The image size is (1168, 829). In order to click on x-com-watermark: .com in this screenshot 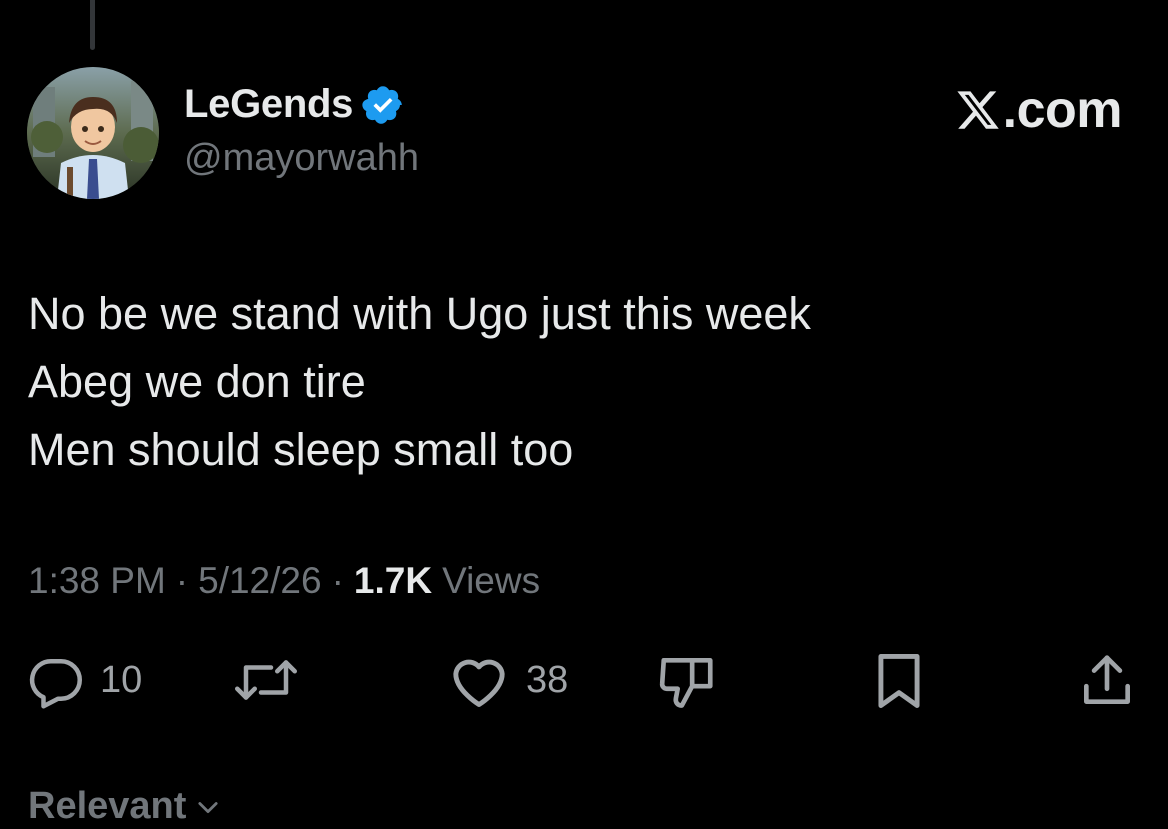, I will do `click(1039, 110)`.